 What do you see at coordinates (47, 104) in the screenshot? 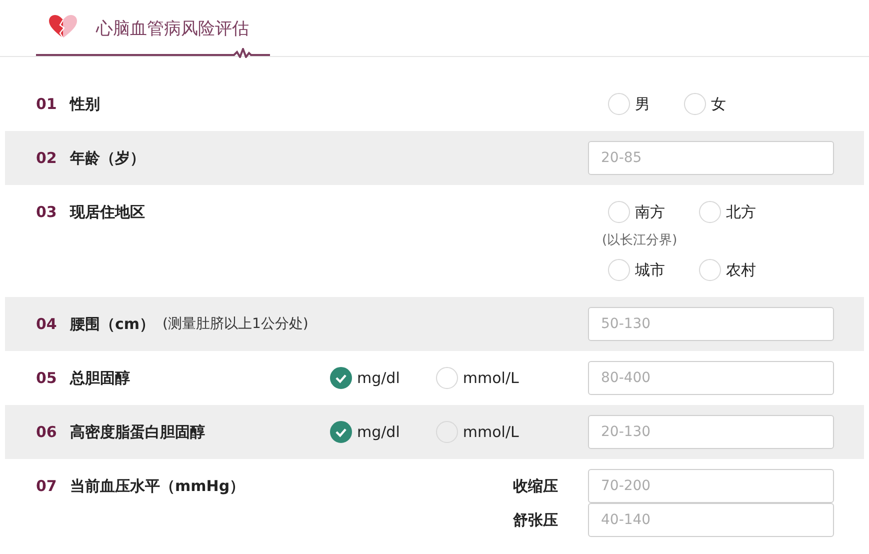
I see `question-number: 01` at bounding box center [47, 104].